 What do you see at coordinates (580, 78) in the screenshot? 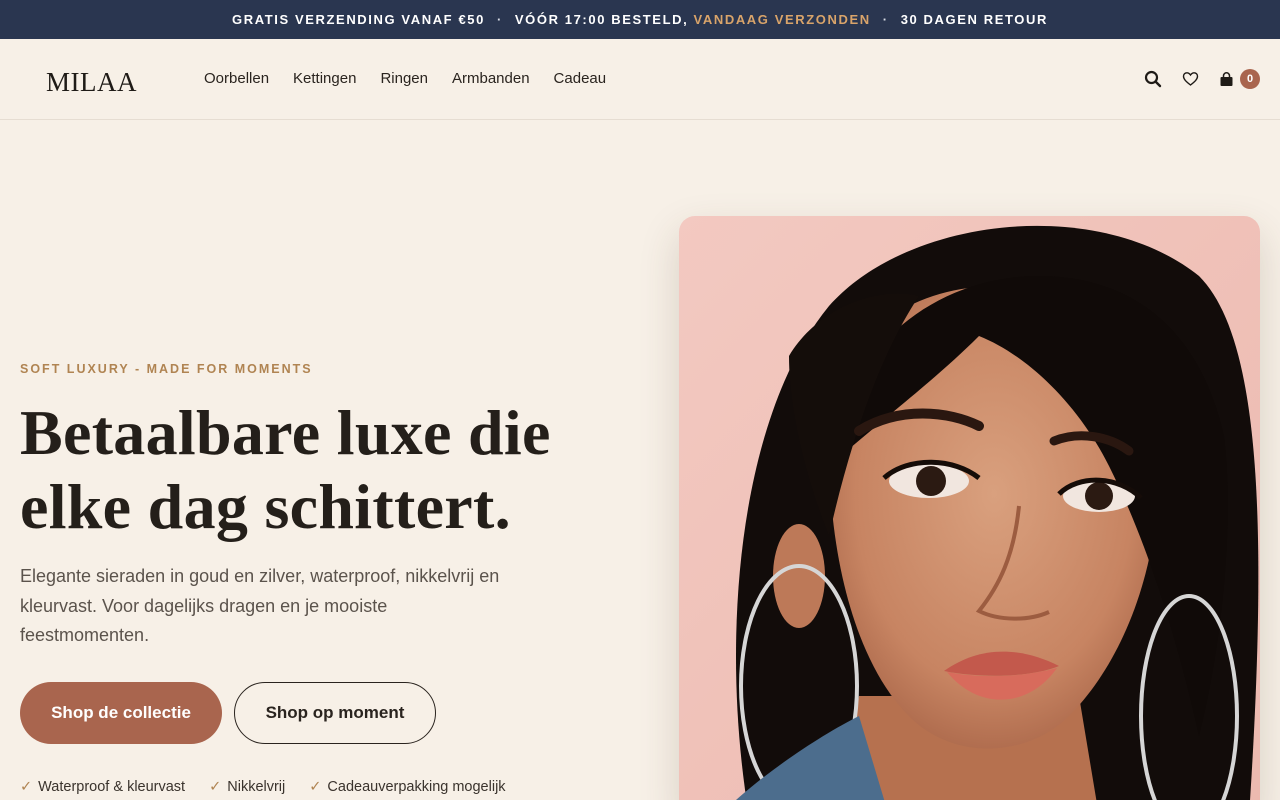
I see `nav-item-cadeau: Cadeau` at bounding box center [580, 78].